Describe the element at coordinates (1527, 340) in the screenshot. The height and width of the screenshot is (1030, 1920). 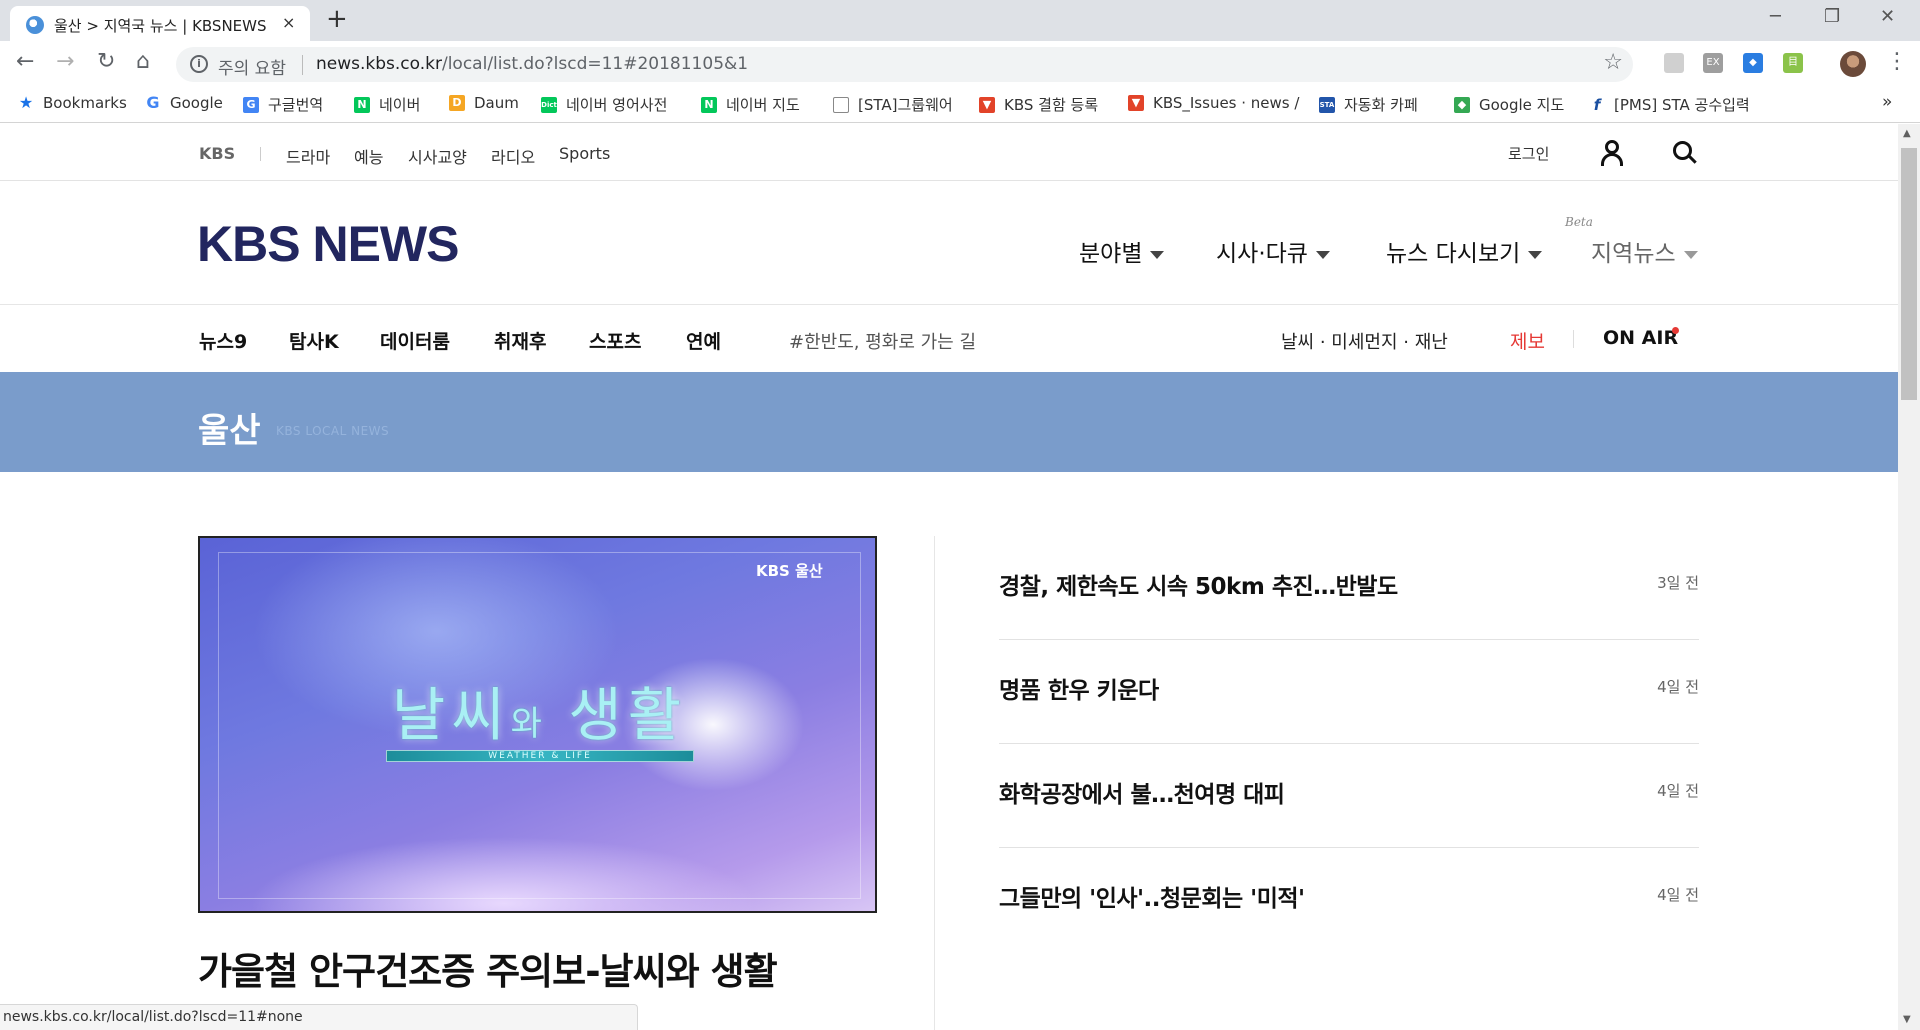
I see `report-link: 제보` at that location.